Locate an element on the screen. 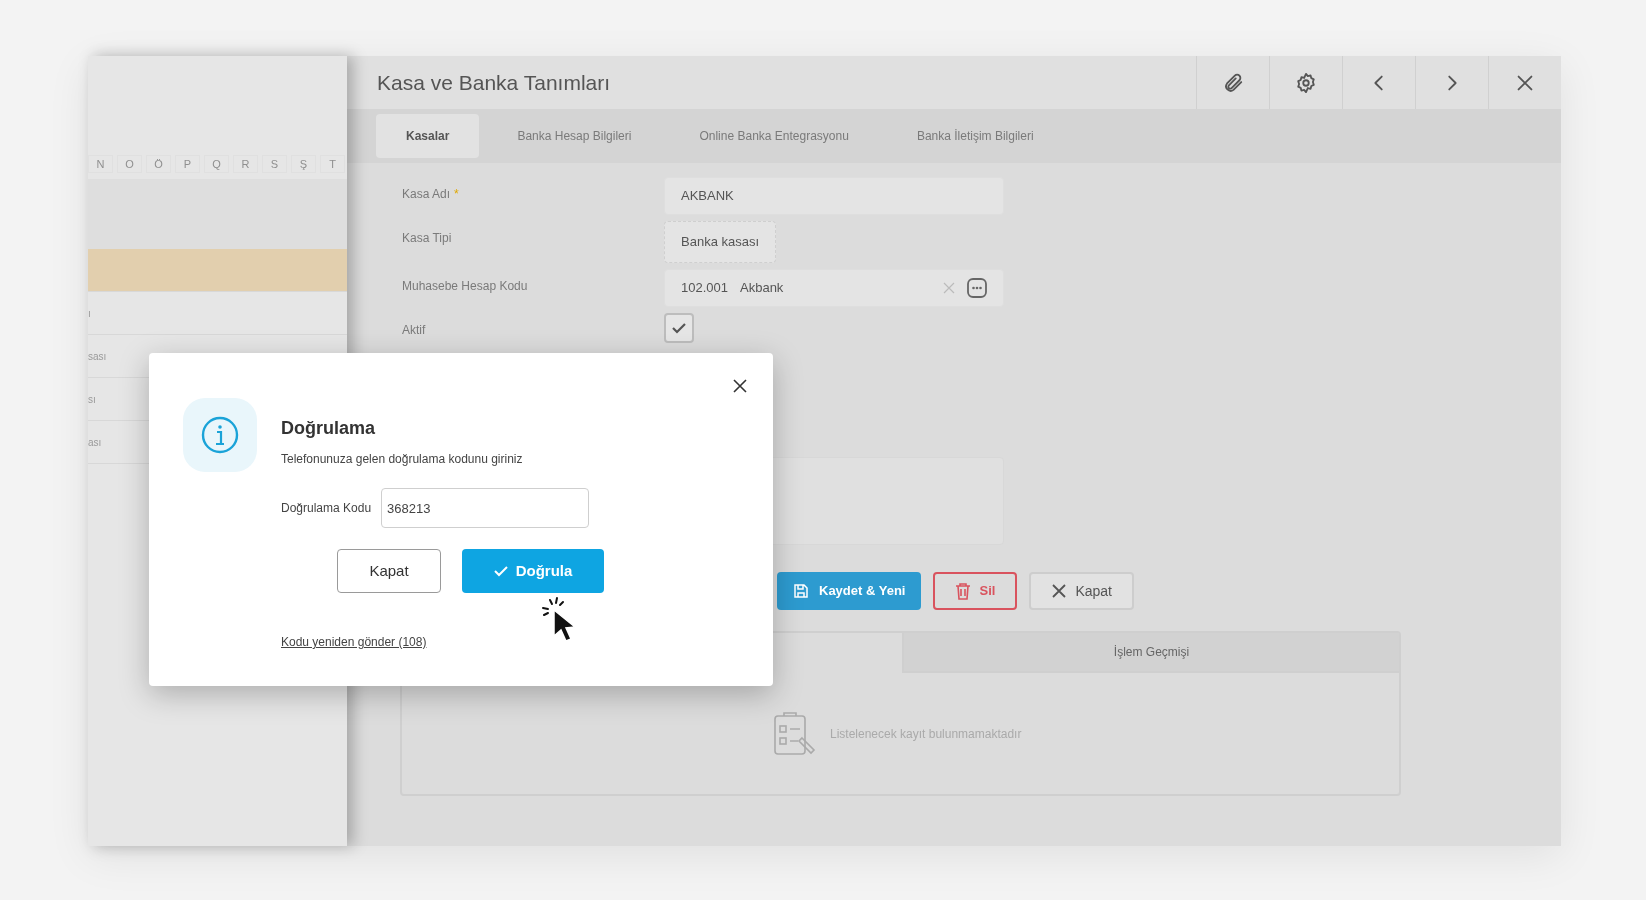  save-icon is located at coordinates (802, 591).